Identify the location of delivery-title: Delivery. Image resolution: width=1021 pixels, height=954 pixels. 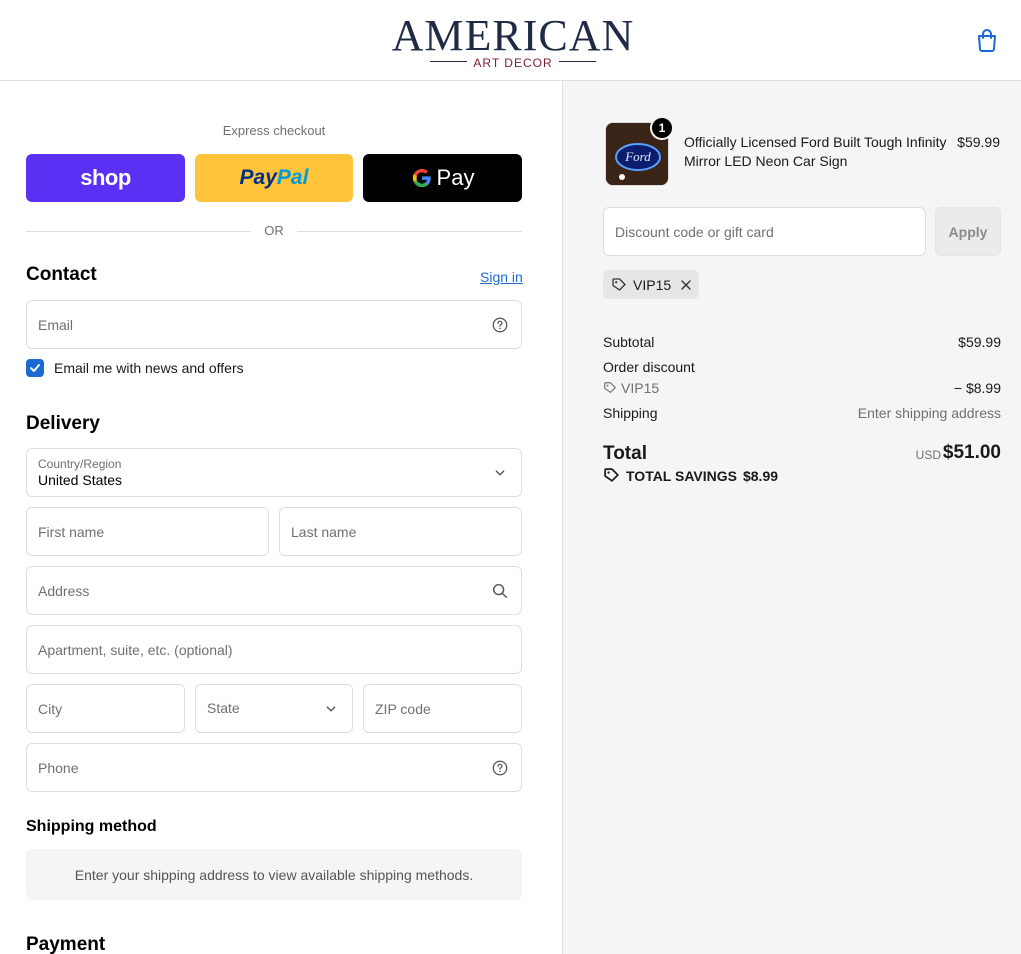
(63, 423).